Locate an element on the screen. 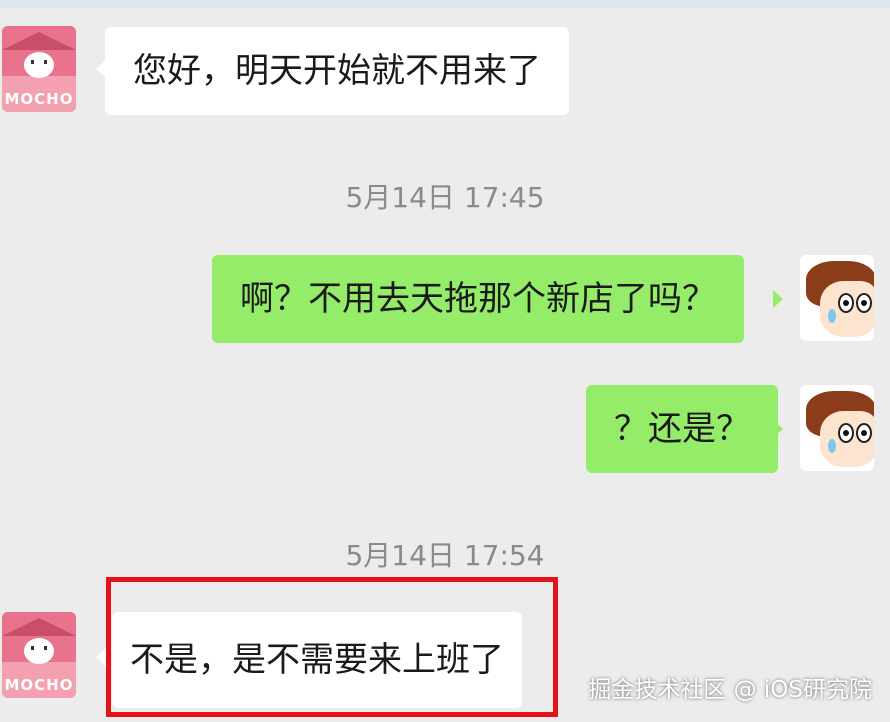  watermark: 掘金技术社区 @ iOS研究院 is located at coordinates (730, 690).